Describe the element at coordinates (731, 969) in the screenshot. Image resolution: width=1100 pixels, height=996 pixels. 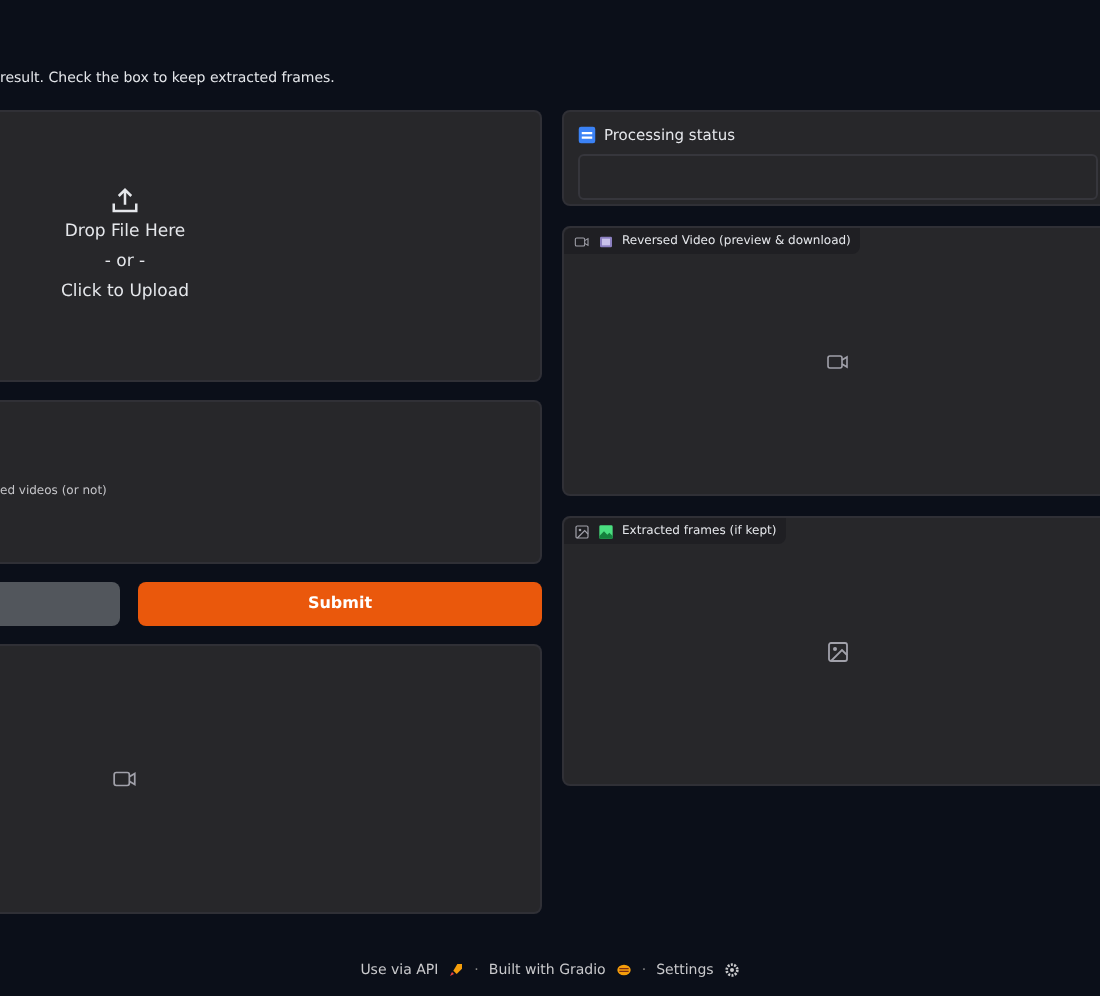
I see `settings-icon` at that location.